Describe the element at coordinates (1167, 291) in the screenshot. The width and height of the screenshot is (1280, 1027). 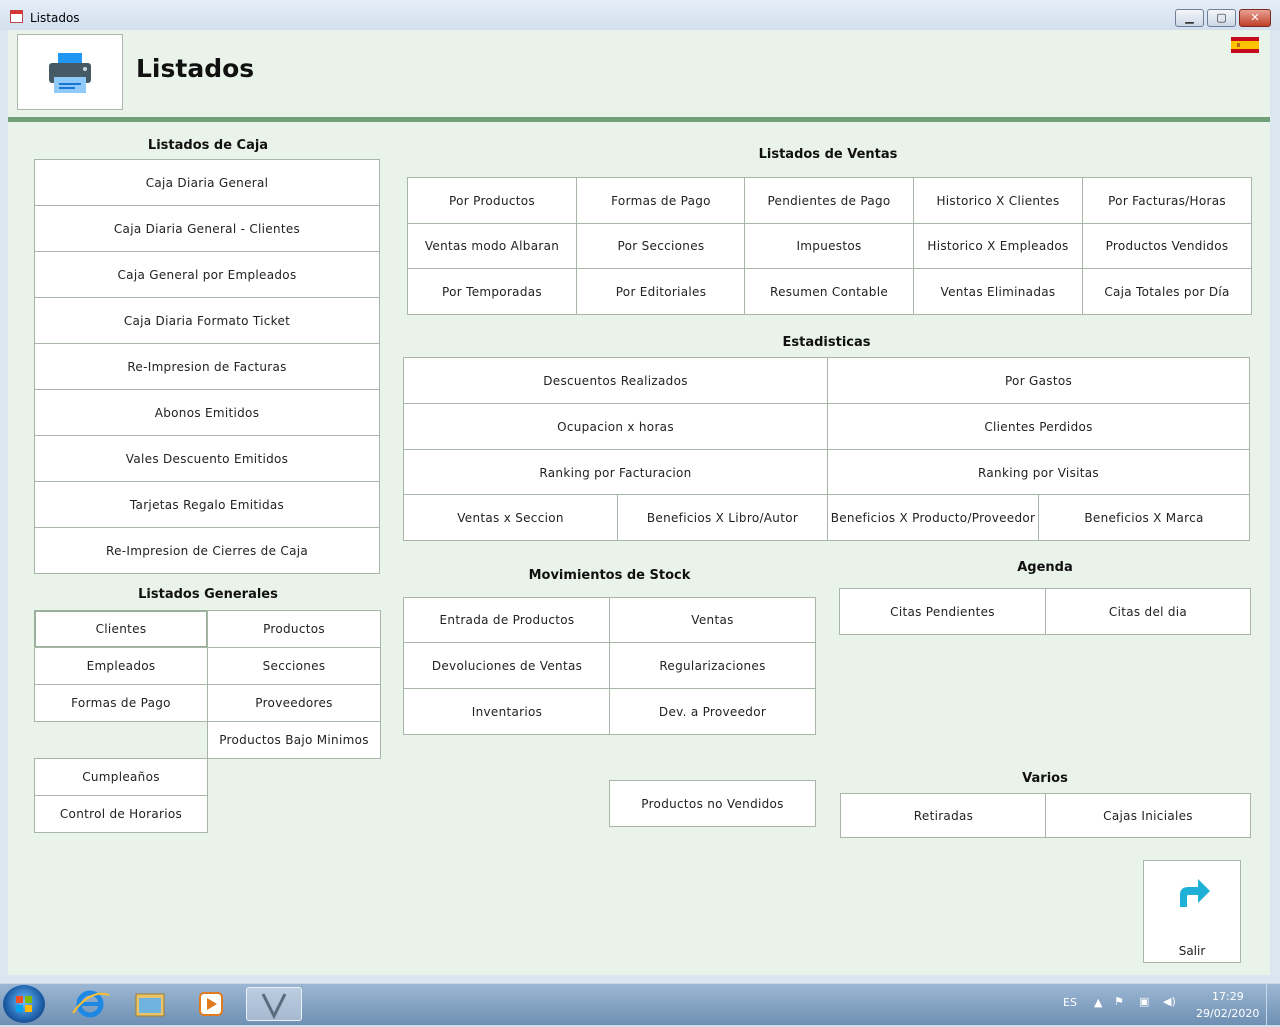
I see `ventas-button: Caja Totales por Día` at that location.